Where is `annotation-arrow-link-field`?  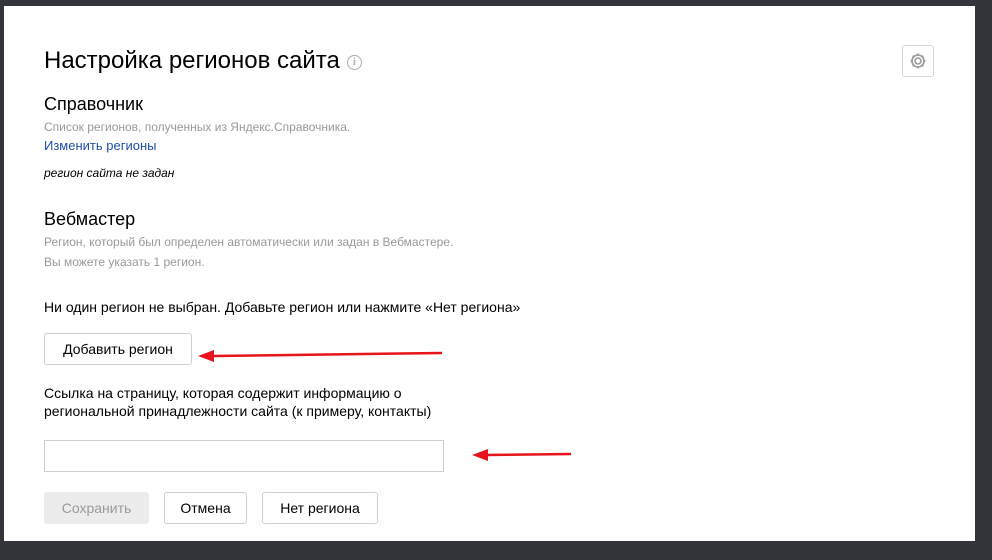
annotation-arrow-link-field is located at coordinates (522, 455).